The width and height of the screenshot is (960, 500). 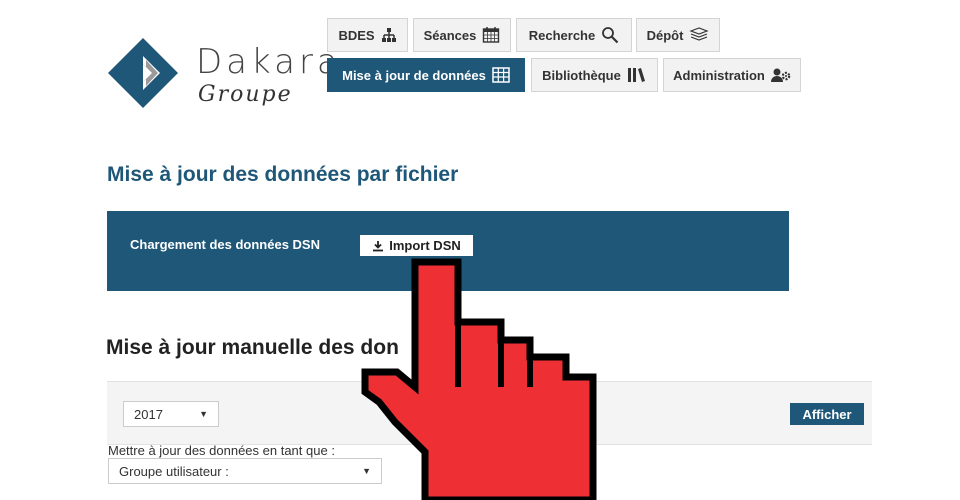 I want to click on download-icon, so click(x=378, y=245).